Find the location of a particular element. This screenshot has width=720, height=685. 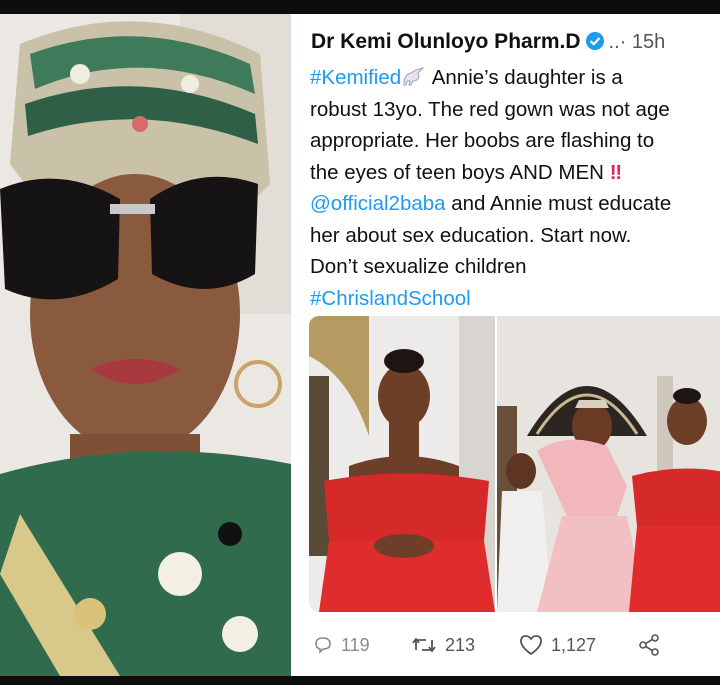

tweet-line-6: her about sex education. Start now. is located at coordinates (471, 235).